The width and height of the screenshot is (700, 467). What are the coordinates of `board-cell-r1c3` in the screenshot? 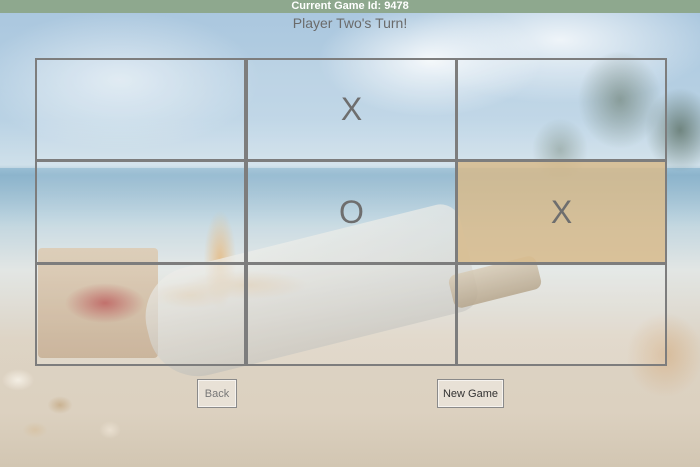 It's located at (561, 109).